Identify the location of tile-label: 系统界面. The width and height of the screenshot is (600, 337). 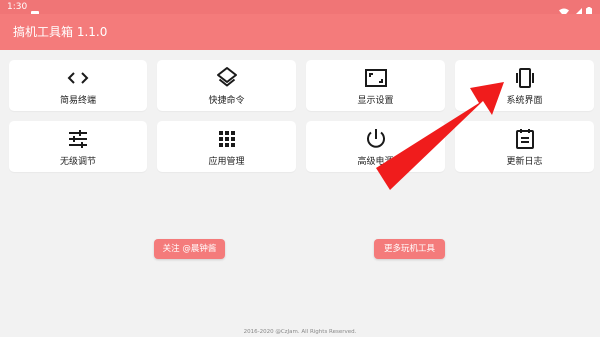
(524, 101).